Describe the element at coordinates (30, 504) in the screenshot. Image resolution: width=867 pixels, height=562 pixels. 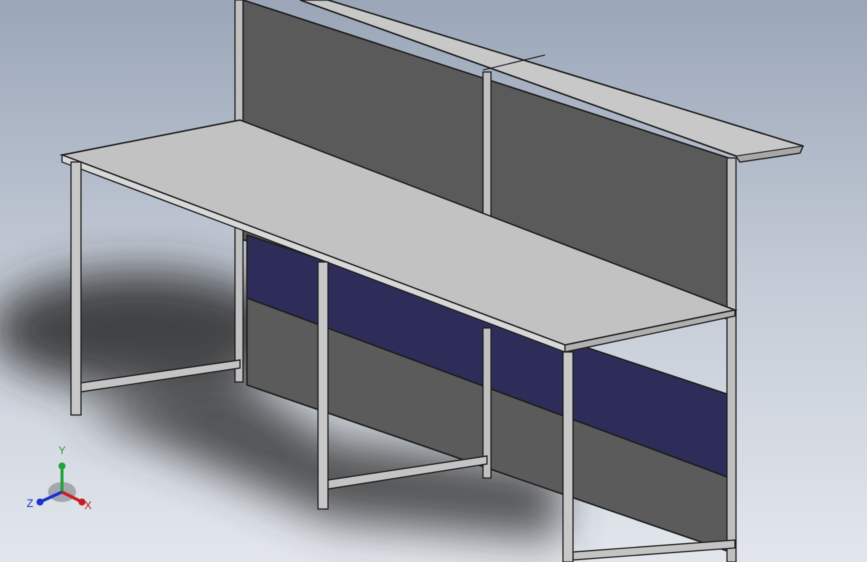
I see `axis-label: Z` at that location.